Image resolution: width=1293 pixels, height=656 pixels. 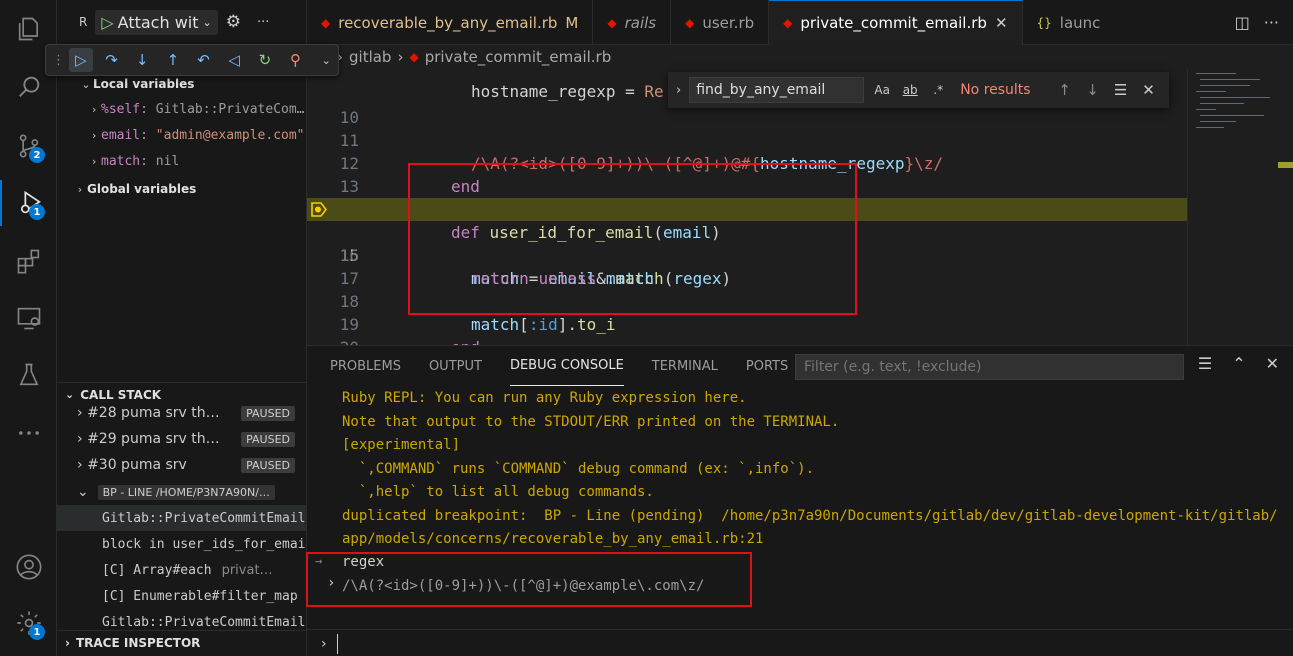 I want to click on source-control-badge: 2, so click(x=37, y=155).